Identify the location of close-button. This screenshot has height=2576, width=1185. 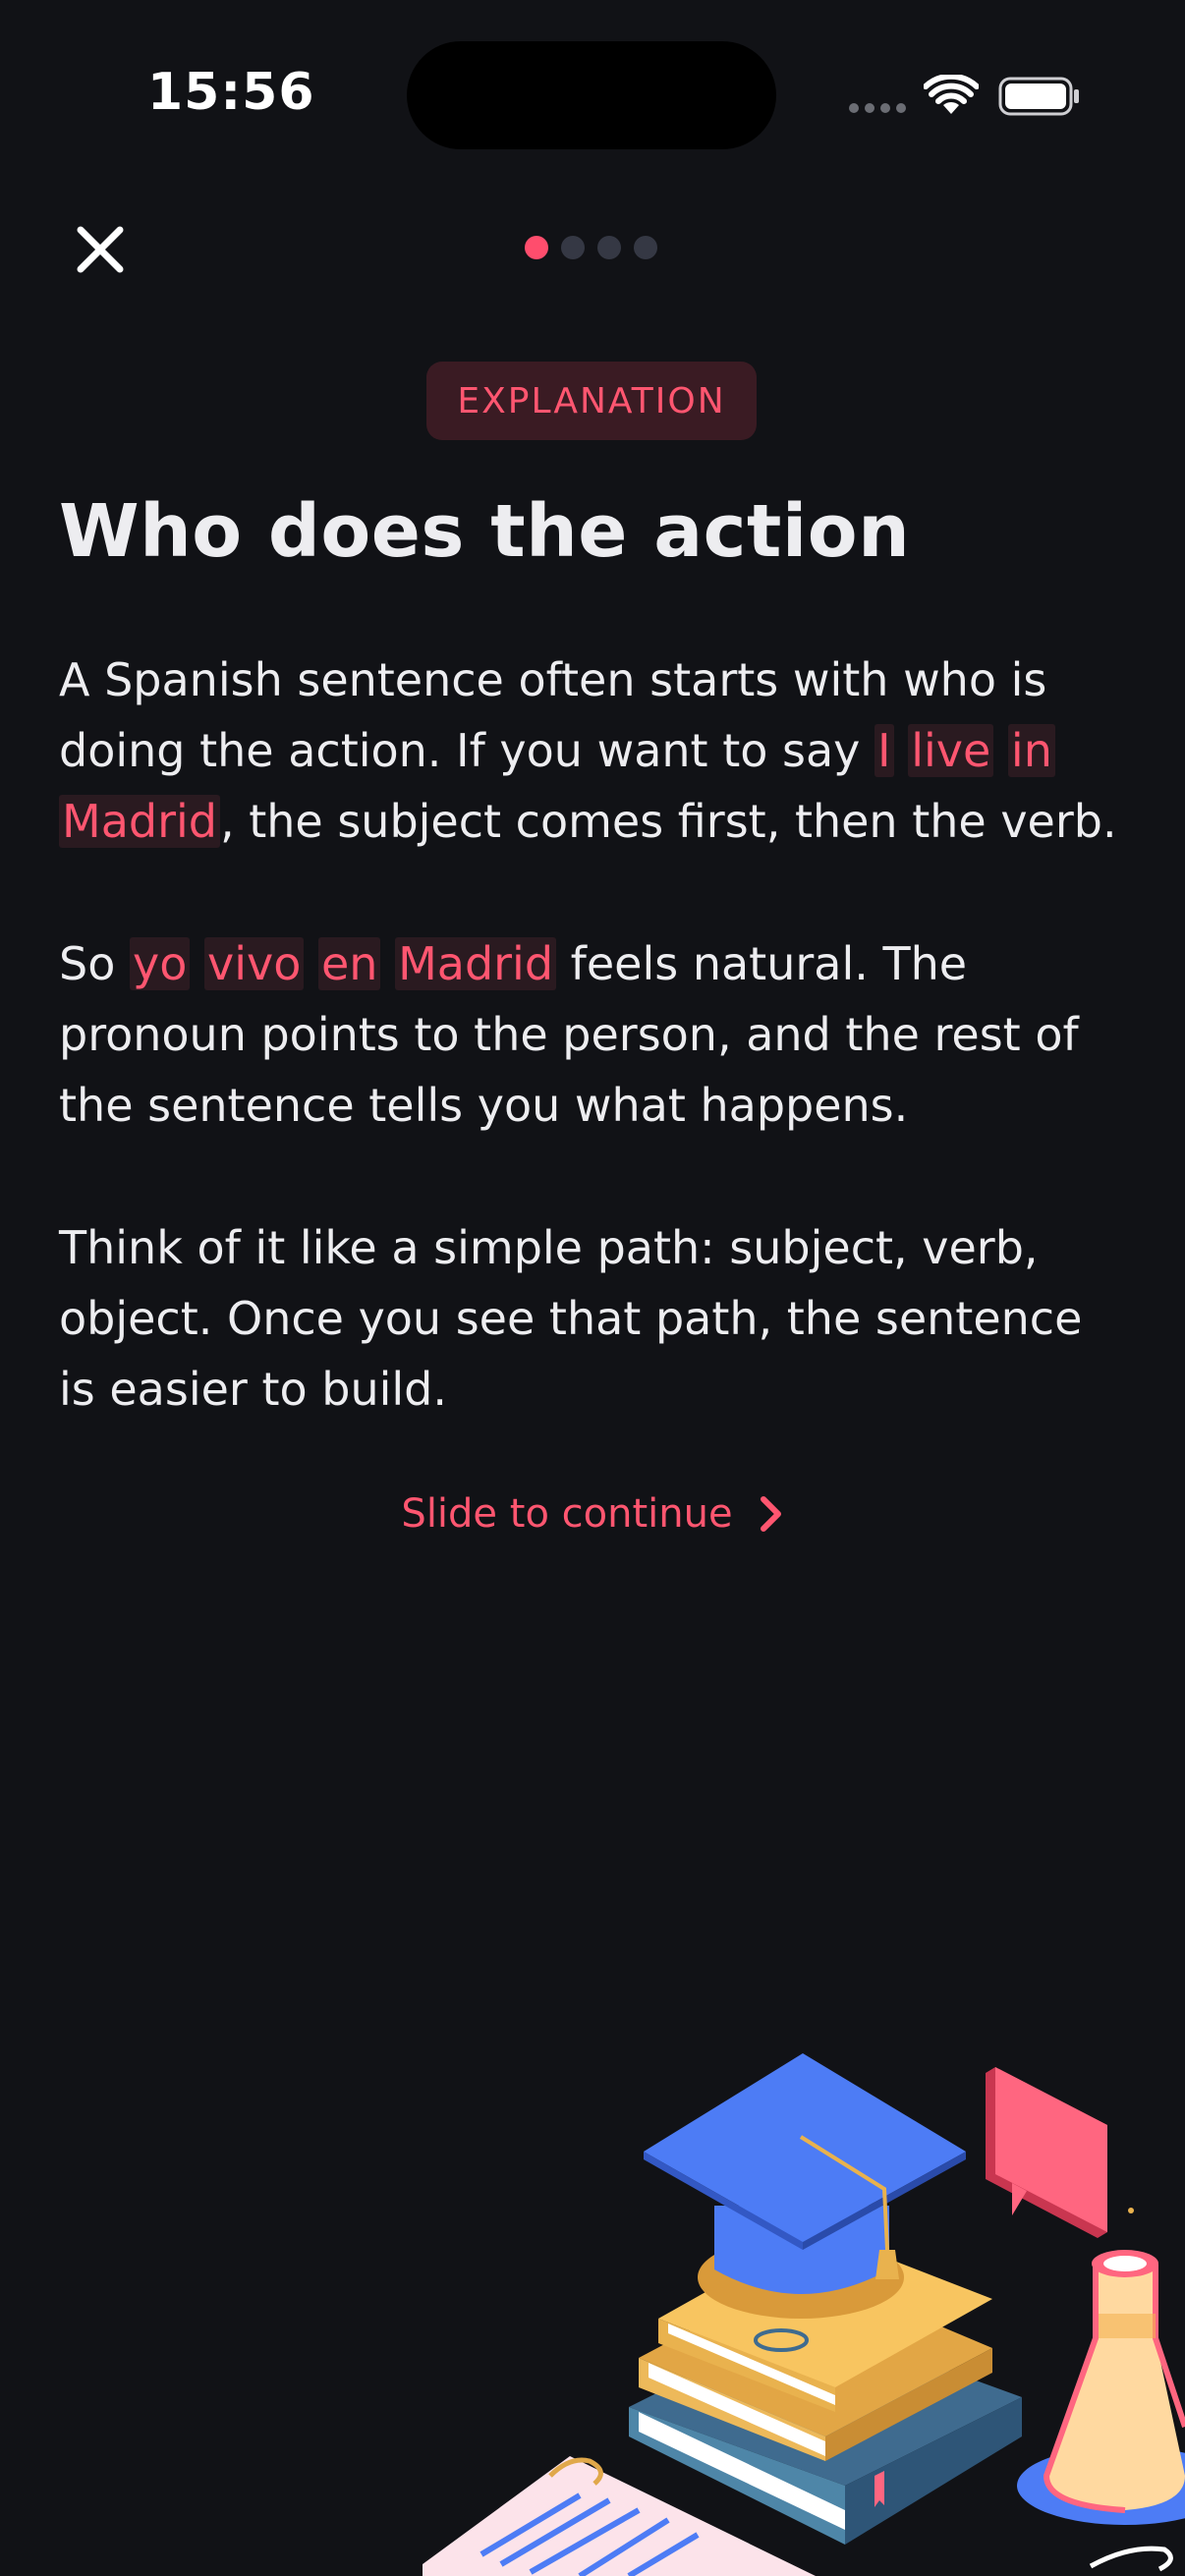
(100, 249).